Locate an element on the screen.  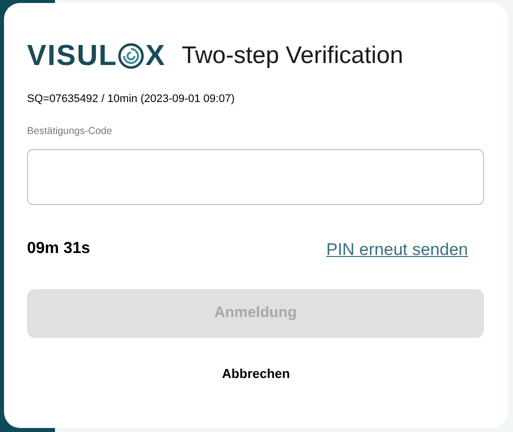
code-input-field is located at coordinates (255, 176).